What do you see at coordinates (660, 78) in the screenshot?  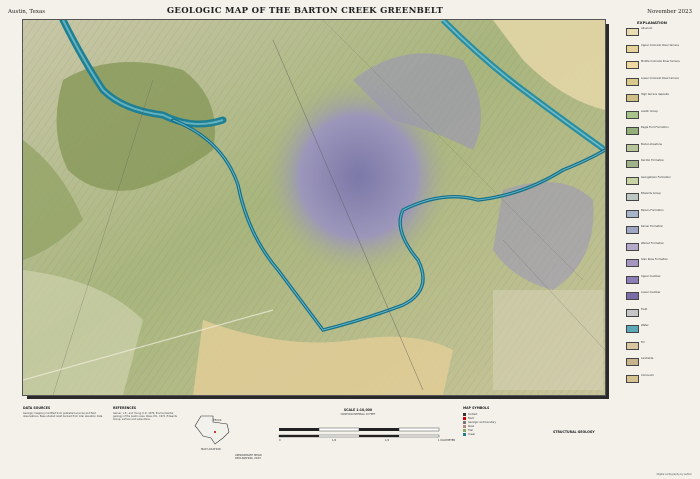 I see `legend-unit-label: Lower Colorado River terrace` at bounding box center [660, 78].